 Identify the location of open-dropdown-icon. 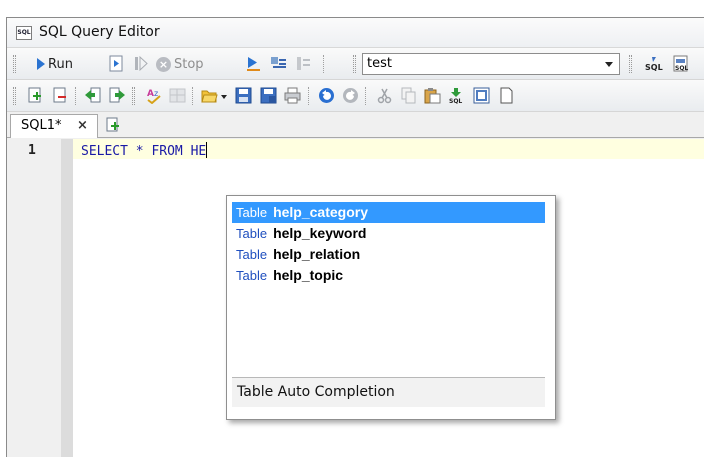
(224, 97).